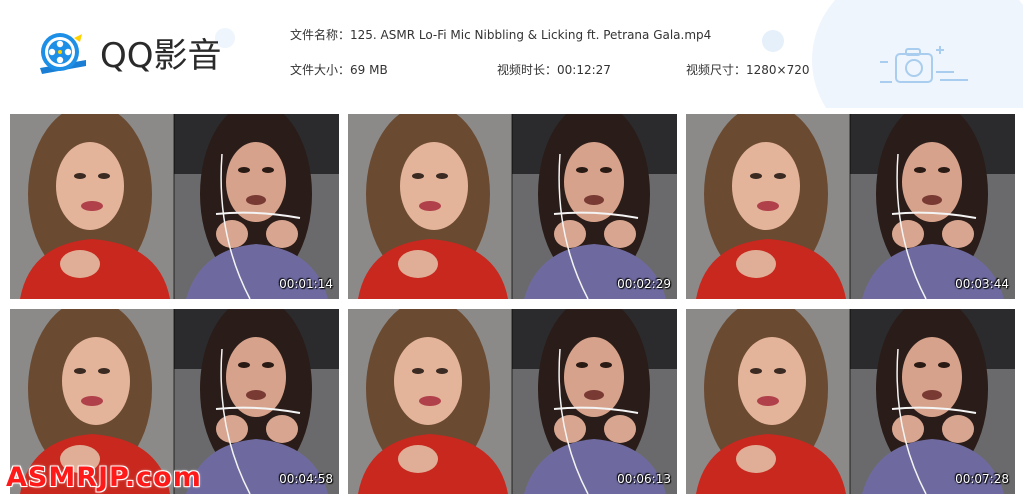  Describe the element at coordinates (924, 64) in the screenshot. I see `camera-icon` at that location.